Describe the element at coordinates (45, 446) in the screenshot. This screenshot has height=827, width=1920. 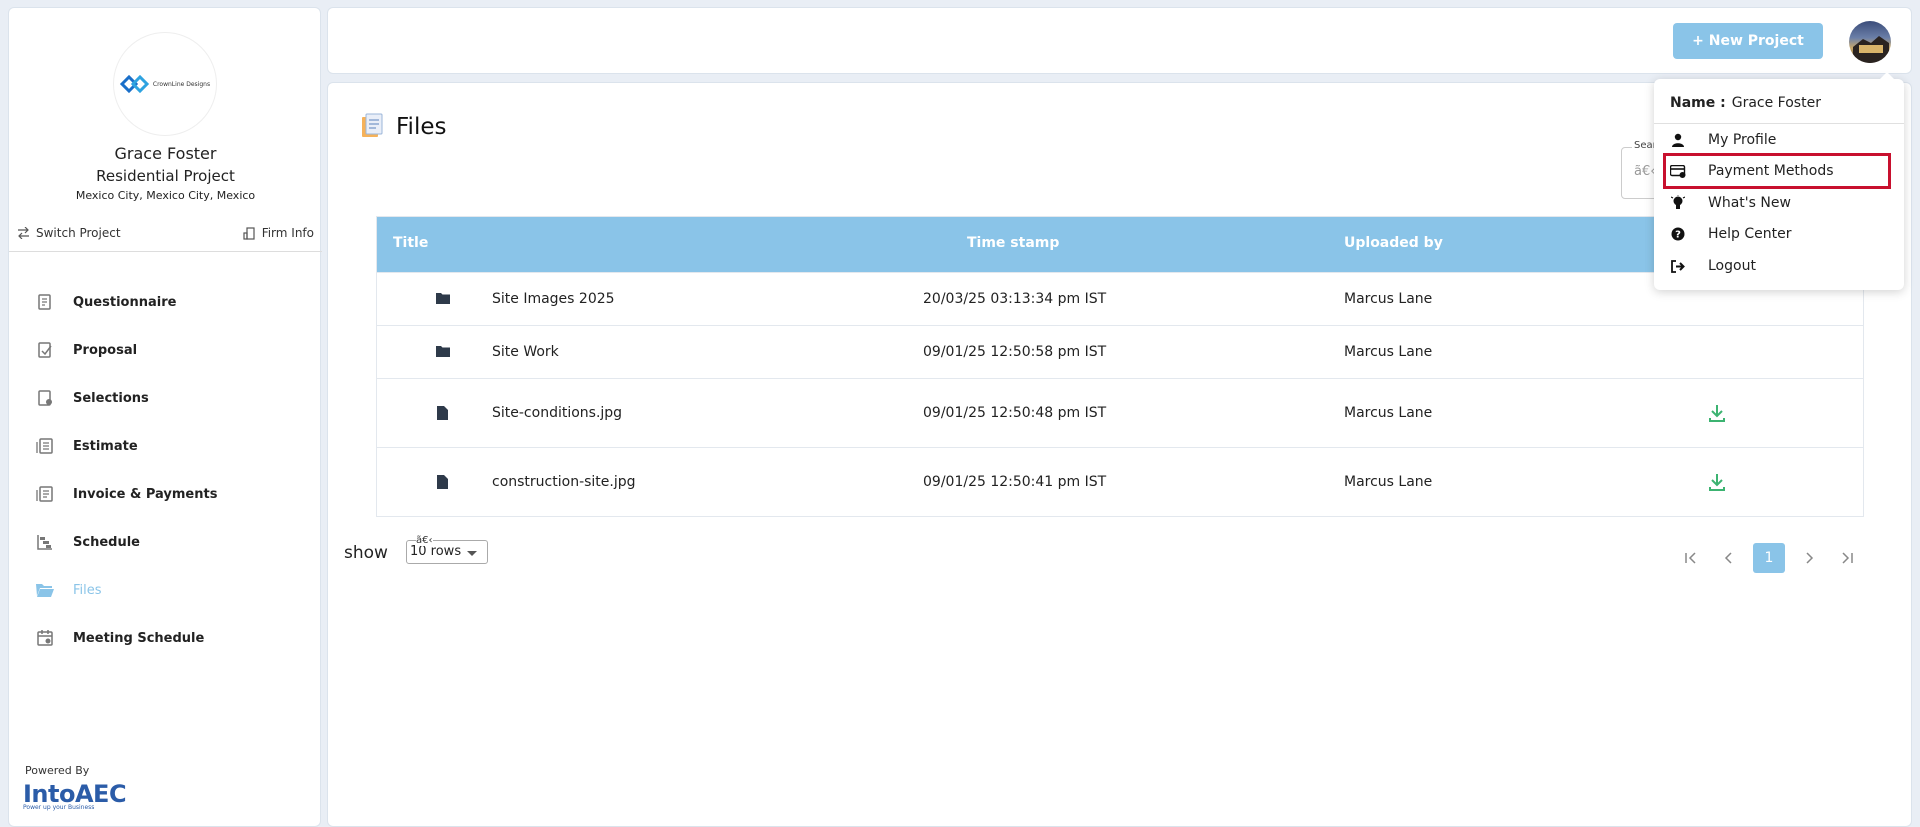
I see `estimate-icon` at that location.